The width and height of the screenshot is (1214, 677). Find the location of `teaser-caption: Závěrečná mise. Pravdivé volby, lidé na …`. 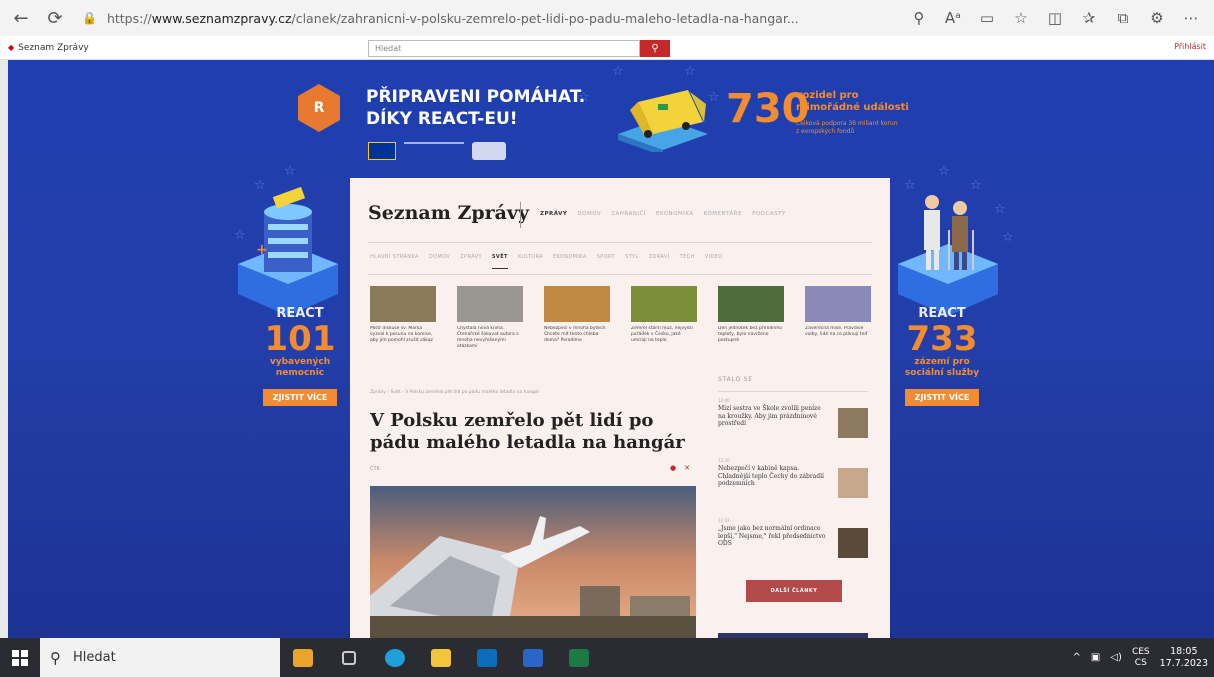

teaser-caption: Závěrečná mise. Pravdivé volby, lidé na … is located at coordinates (838, 341).